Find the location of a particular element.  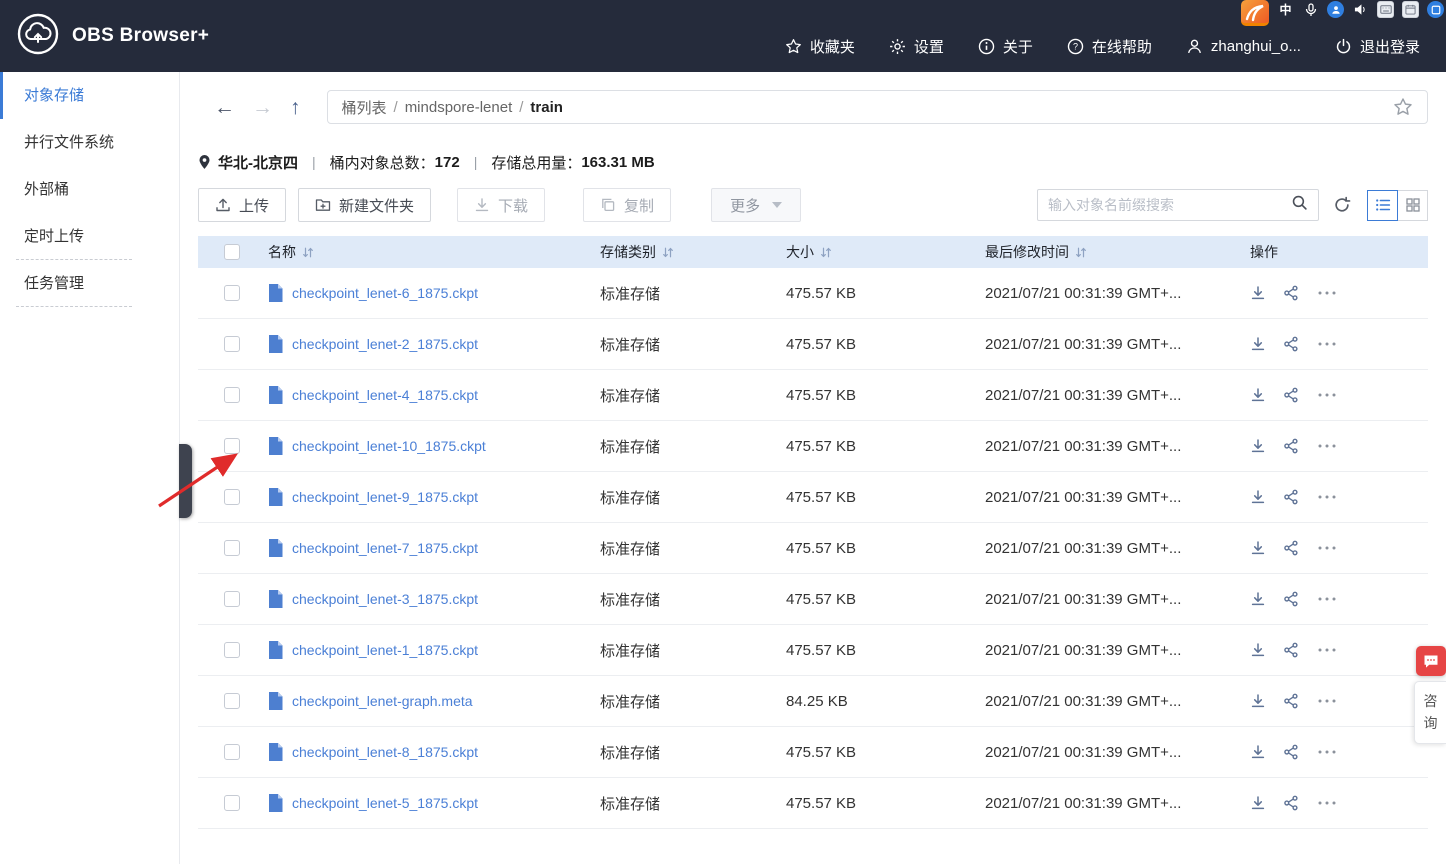

breadcrumb-bucket-name: mindspore-lenet is located at coordinates (459, 107).